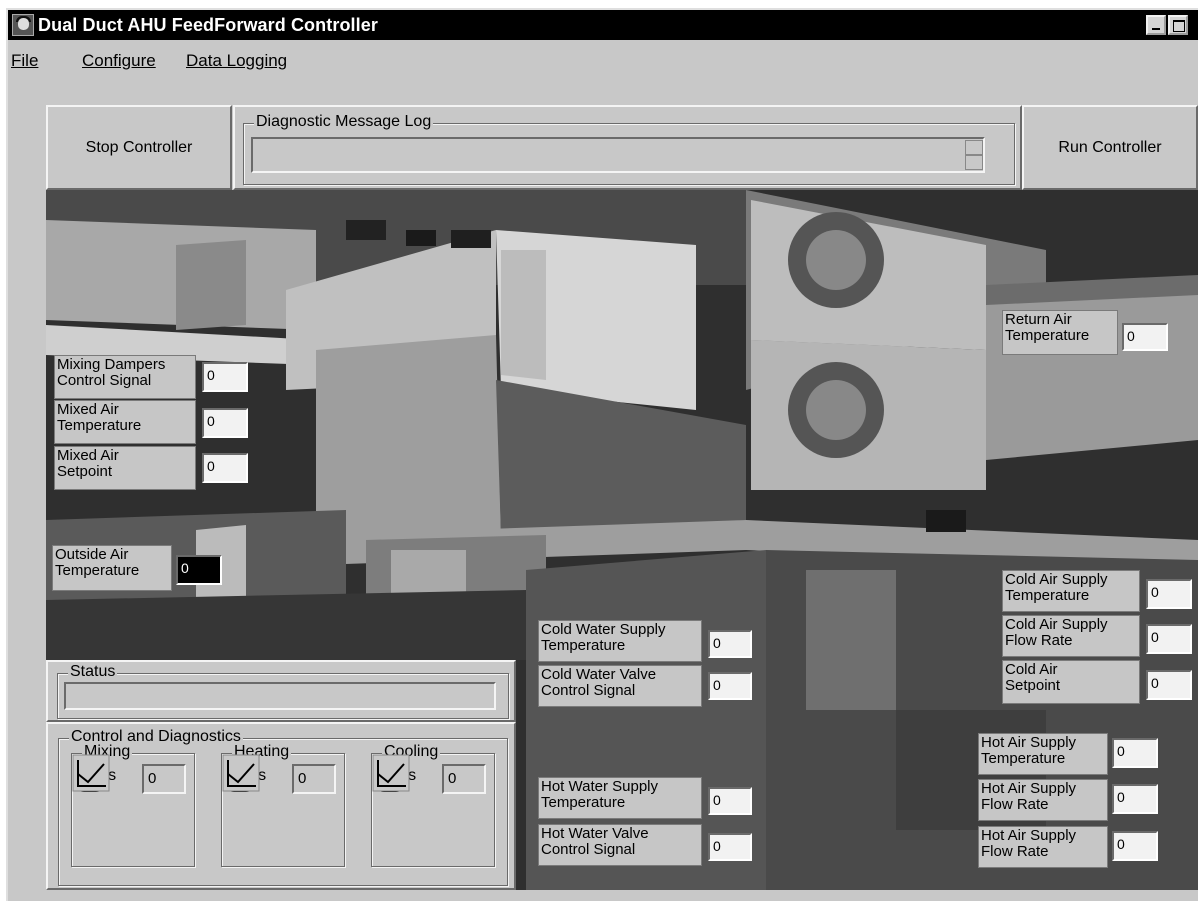 This screenshot has width=1198, height=901. What do you see at coordinates (1043, 800) in the screenshot?
I see `hot-air-supply-flow-label: Hot Air Supply Flow Rate` at bounding box center [1043, 800].